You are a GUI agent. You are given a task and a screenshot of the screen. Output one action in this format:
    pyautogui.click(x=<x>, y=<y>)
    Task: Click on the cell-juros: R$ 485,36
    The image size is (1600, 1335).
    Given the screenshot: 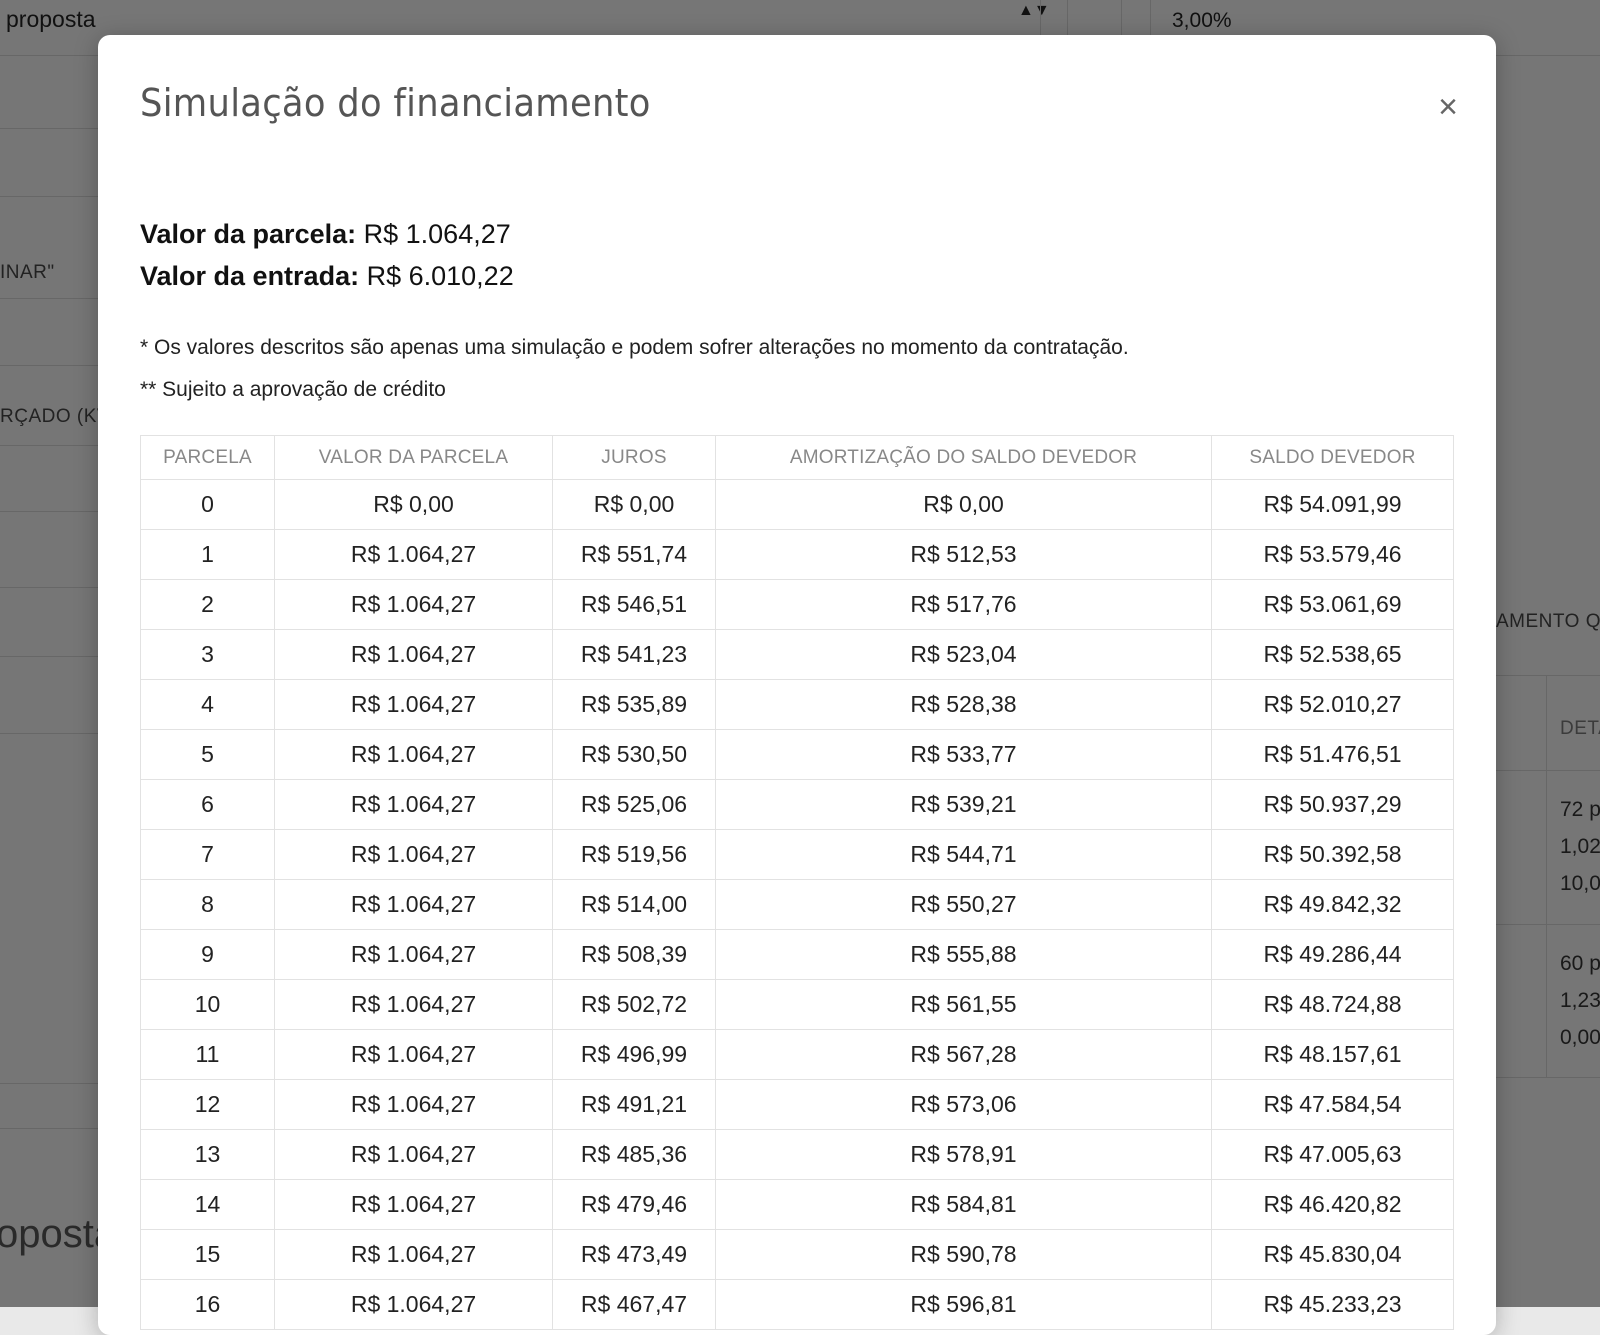 What is the action you would take?
    pyautogui.click(x=634, y=1154)
    